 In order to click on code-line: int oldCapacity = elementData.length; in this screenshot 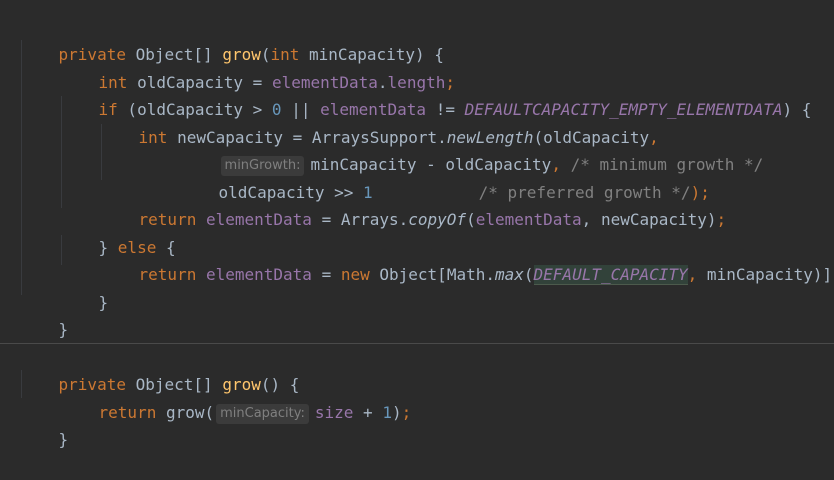, I will do `click(257, 67)`.